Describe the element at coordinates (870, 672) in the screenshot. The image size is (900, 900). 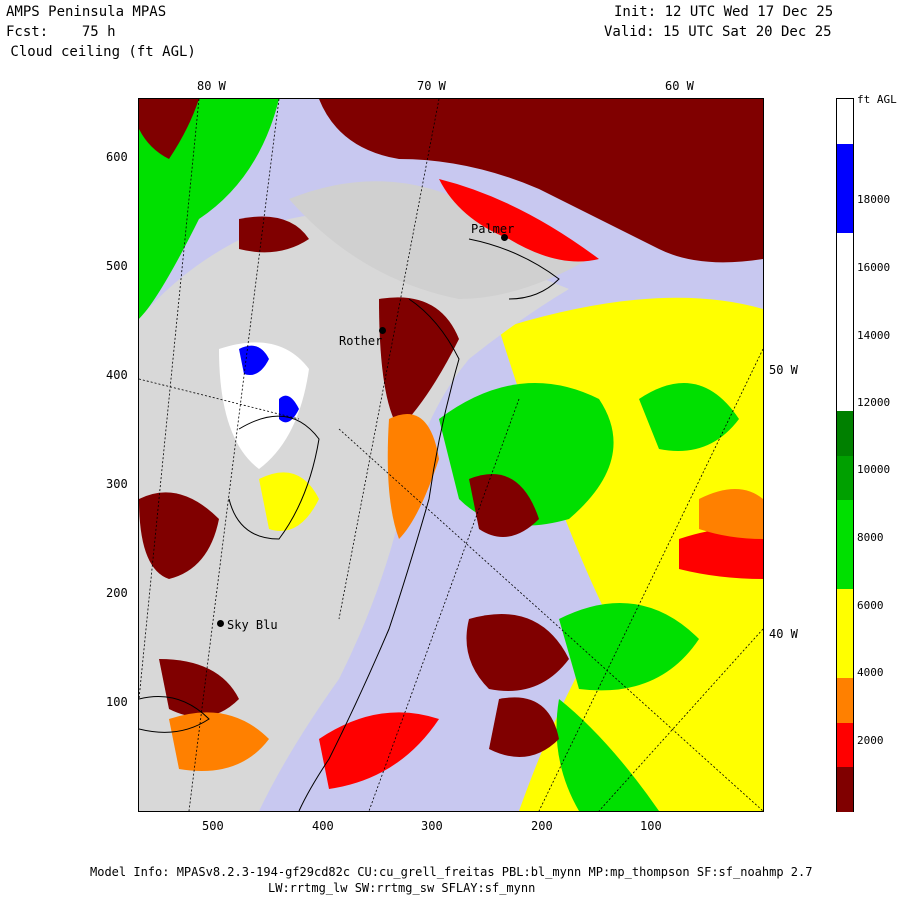
I see `legend-label-4000: 4000` at that location.